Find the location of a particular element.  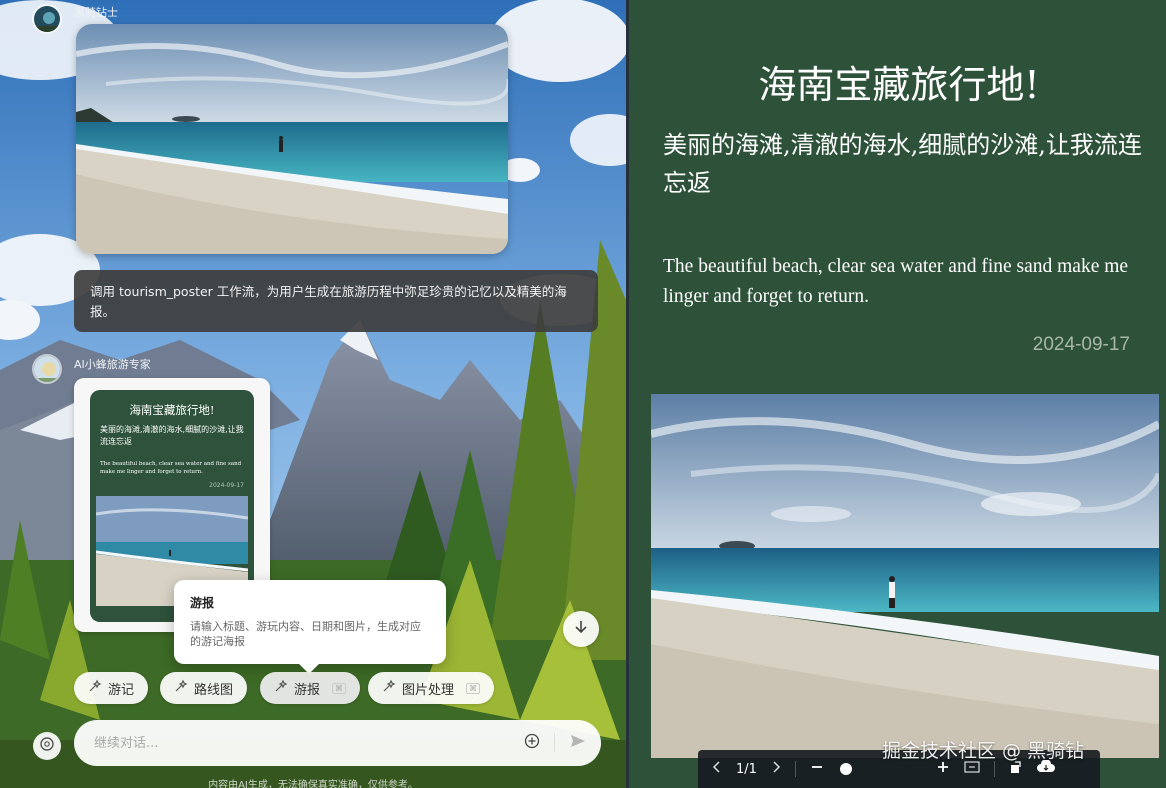

chip-route-map: 路线图 is located at coordinates (204, 688).